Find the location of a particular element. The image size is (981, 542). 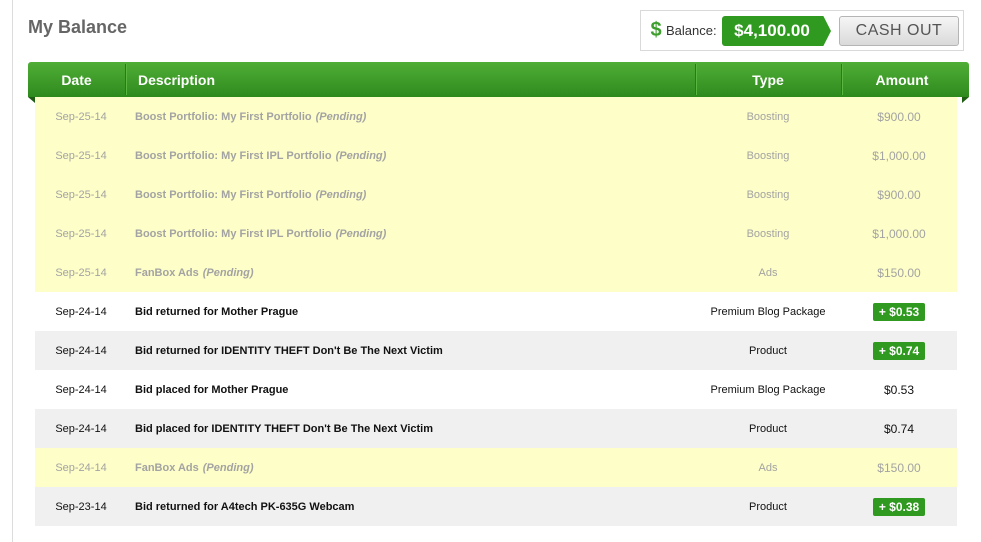

header-ribbon-fold-right is located at coordinates (965, 100).